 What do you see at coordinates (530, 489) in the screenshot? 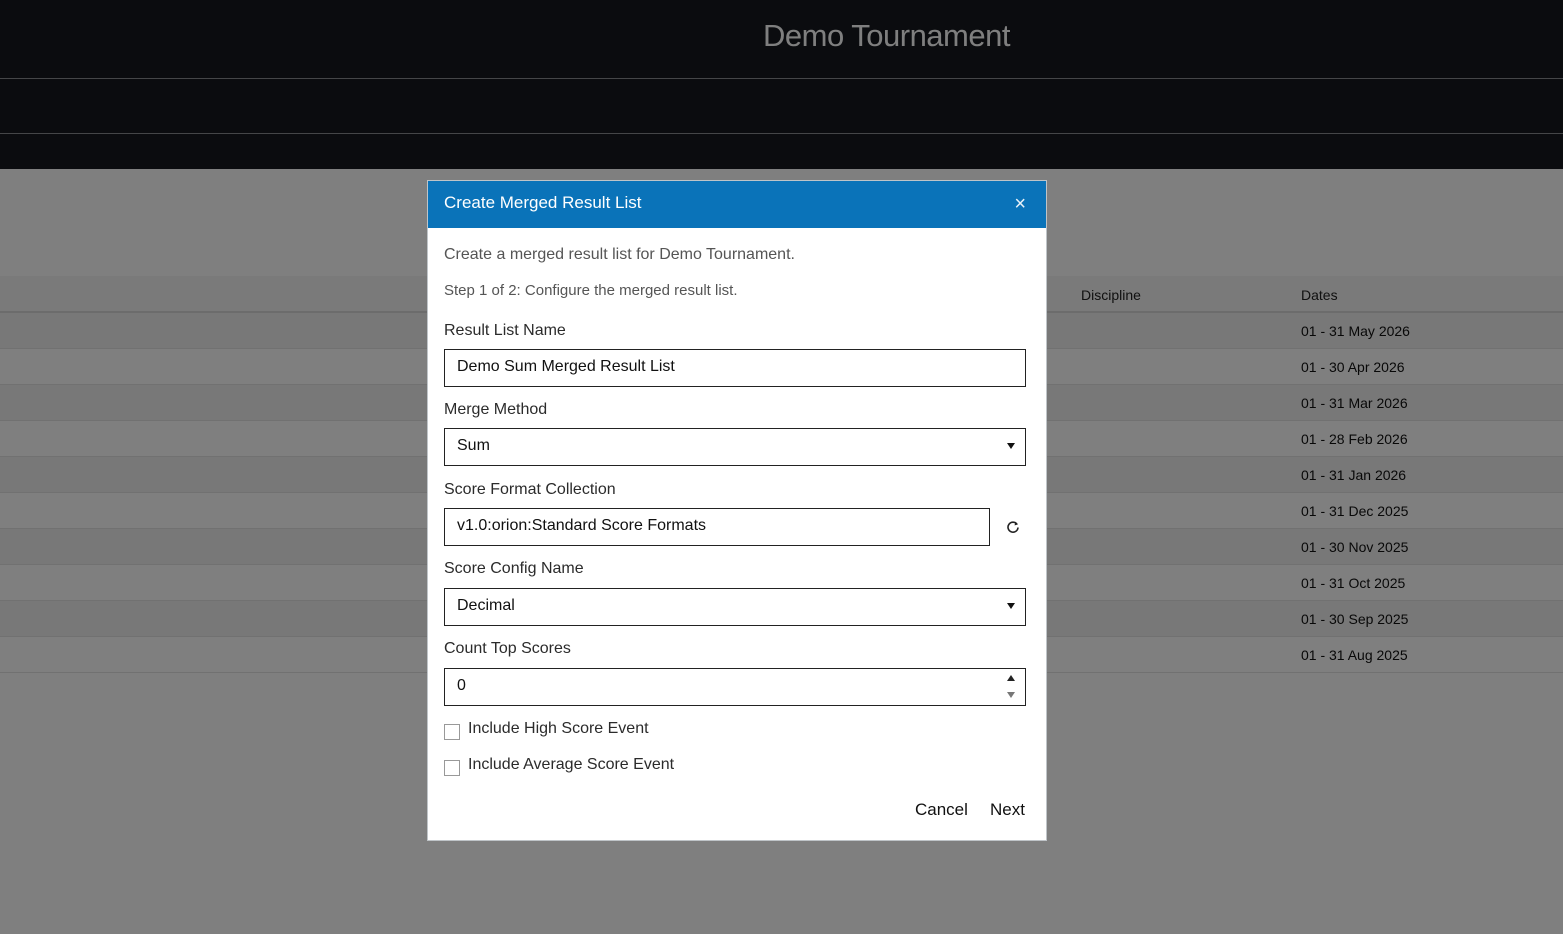
I see `score-format-collection-label: Score Format Collection` at bounding box center [530, 489].